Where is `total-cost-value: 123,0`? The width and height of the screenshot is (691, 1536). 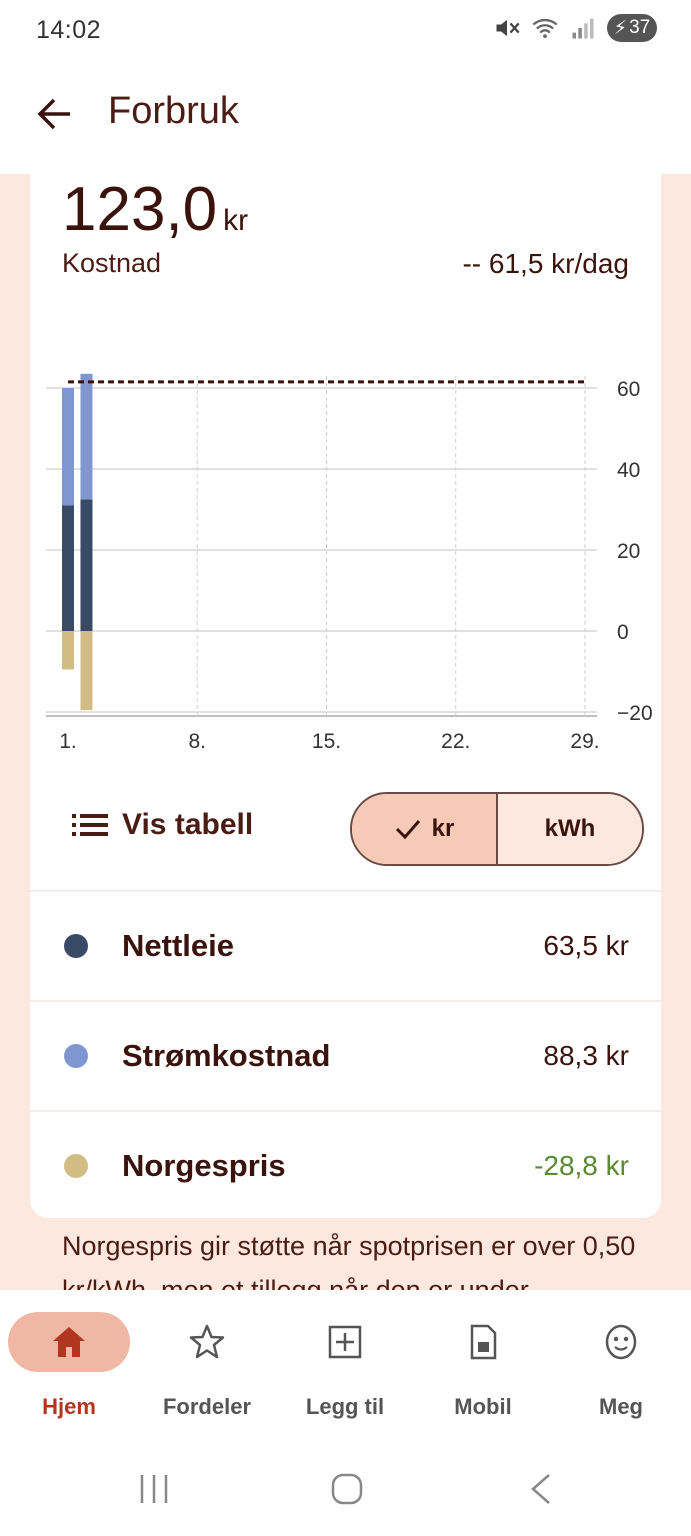
total-cost-value: 123,0 is located at coordinates (140, 209).